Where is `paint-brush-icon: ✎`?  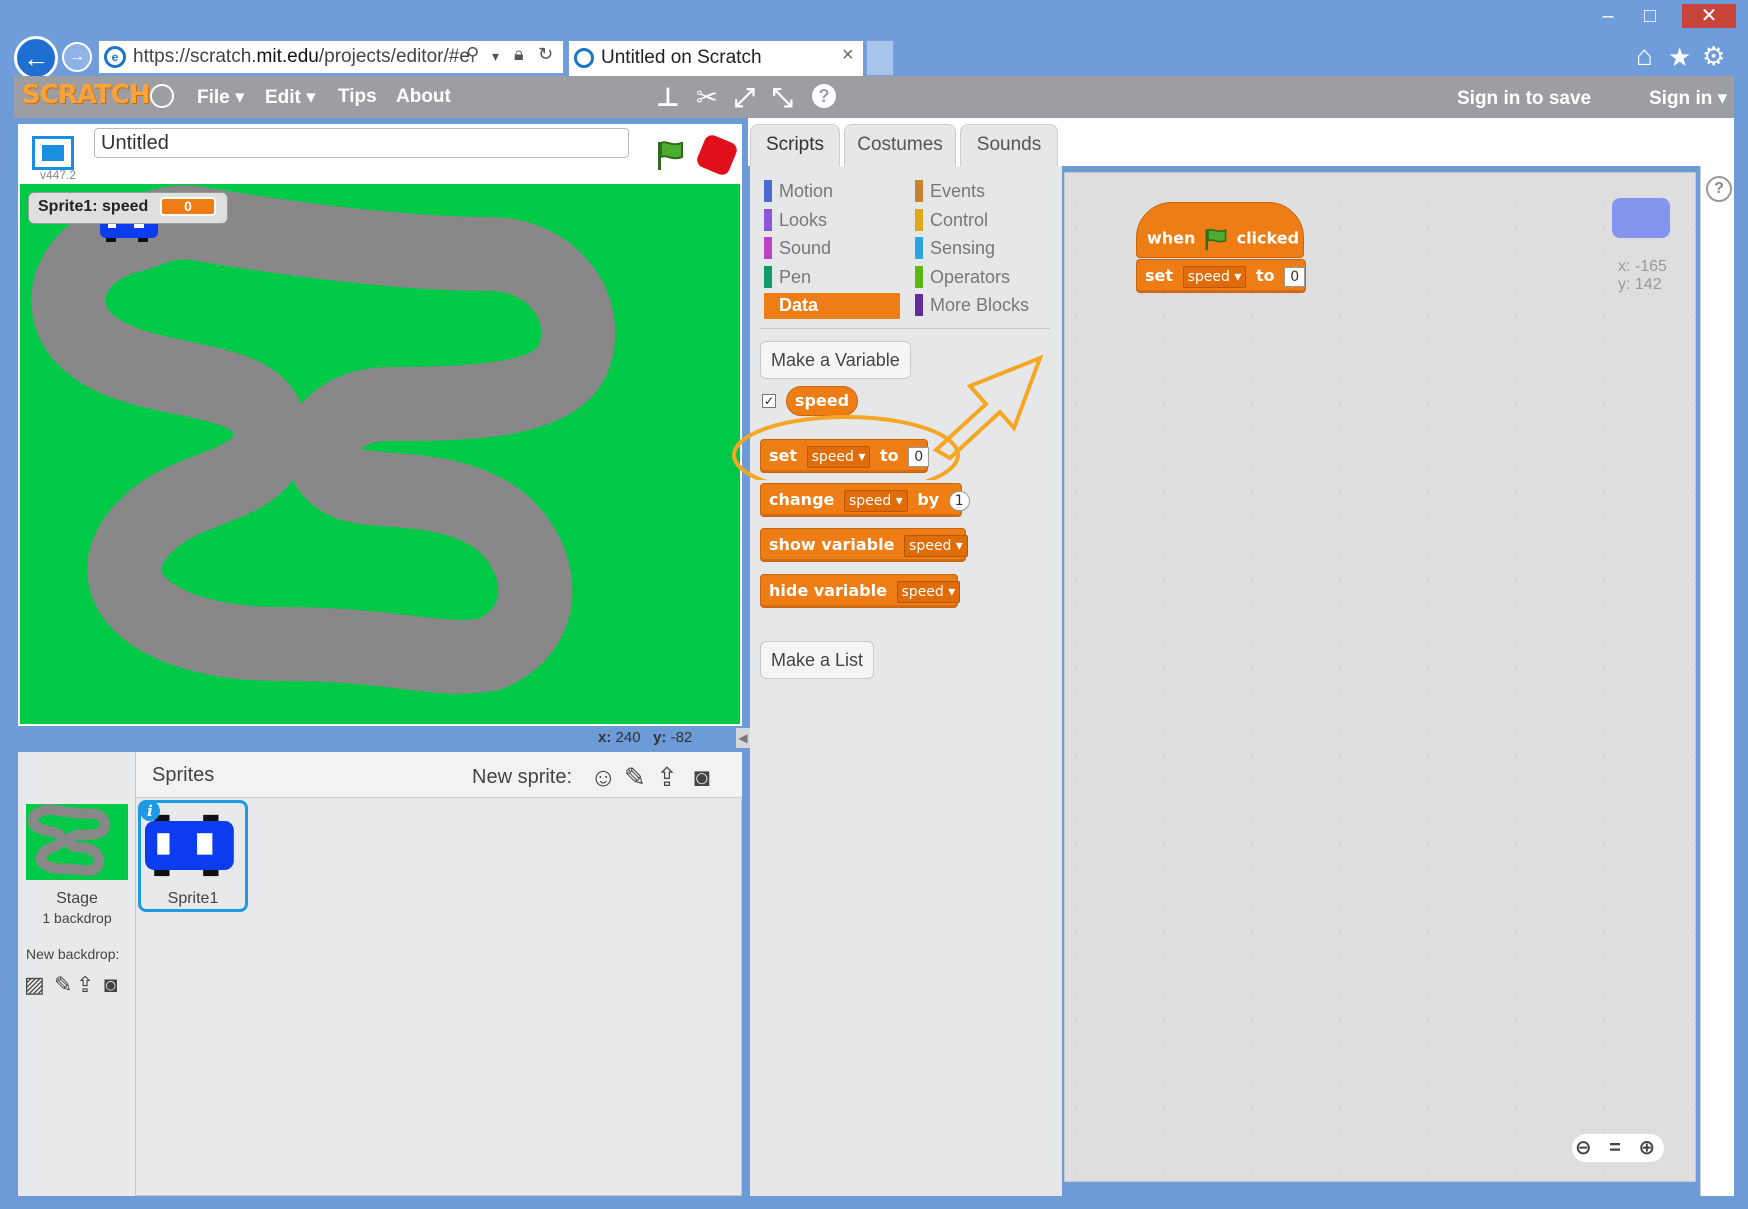
paint-brush-icon: ✎ is located at coordinates (635, 777).